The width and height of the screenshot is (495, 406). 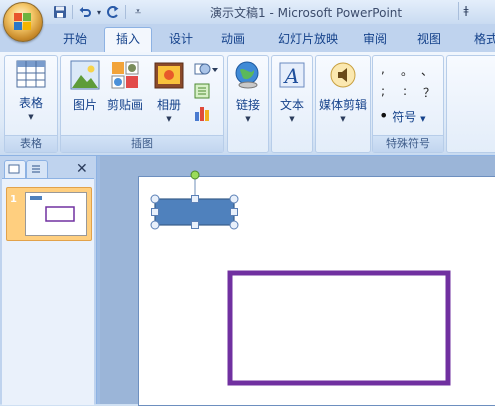 I want to click on symbol-comma: ,, so click(x=383, y=69).